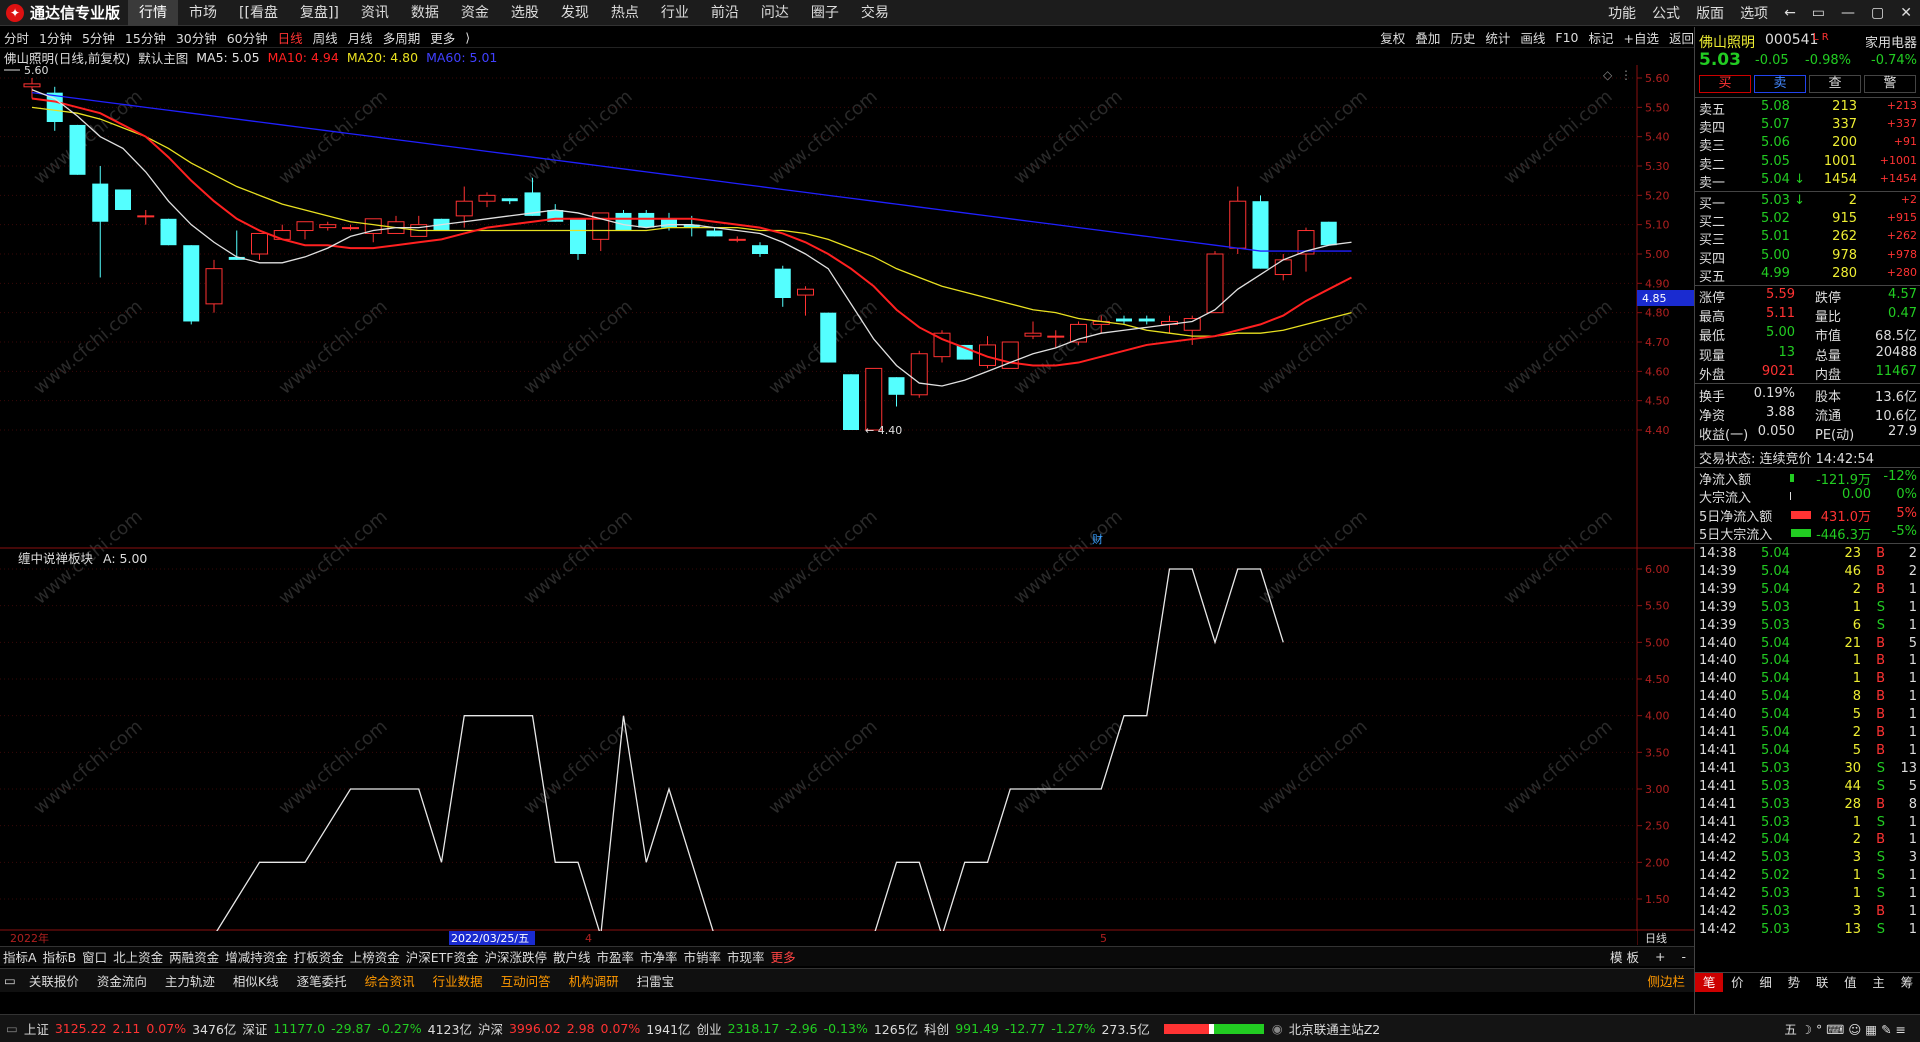  I want to click on sell-button: 卖, so click(1780, 84).